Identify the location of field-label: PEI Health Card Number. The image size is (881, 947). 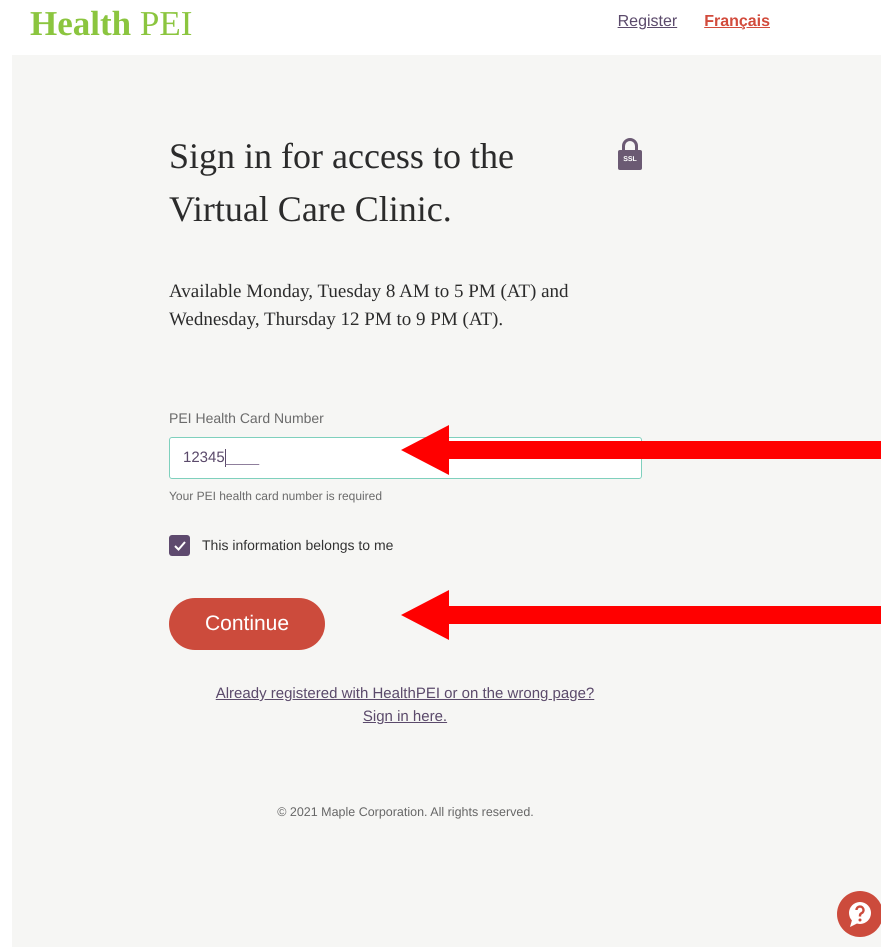
(247, 418).